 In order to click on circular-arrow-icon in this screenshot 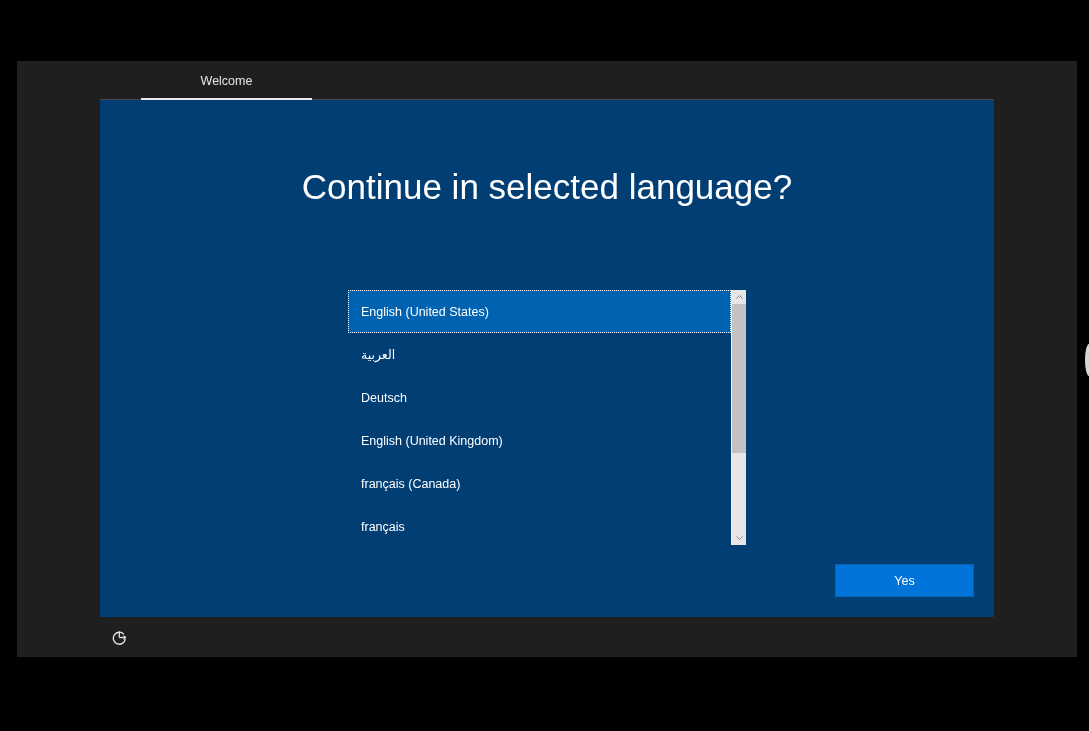, I will do `click(119, 637)`.